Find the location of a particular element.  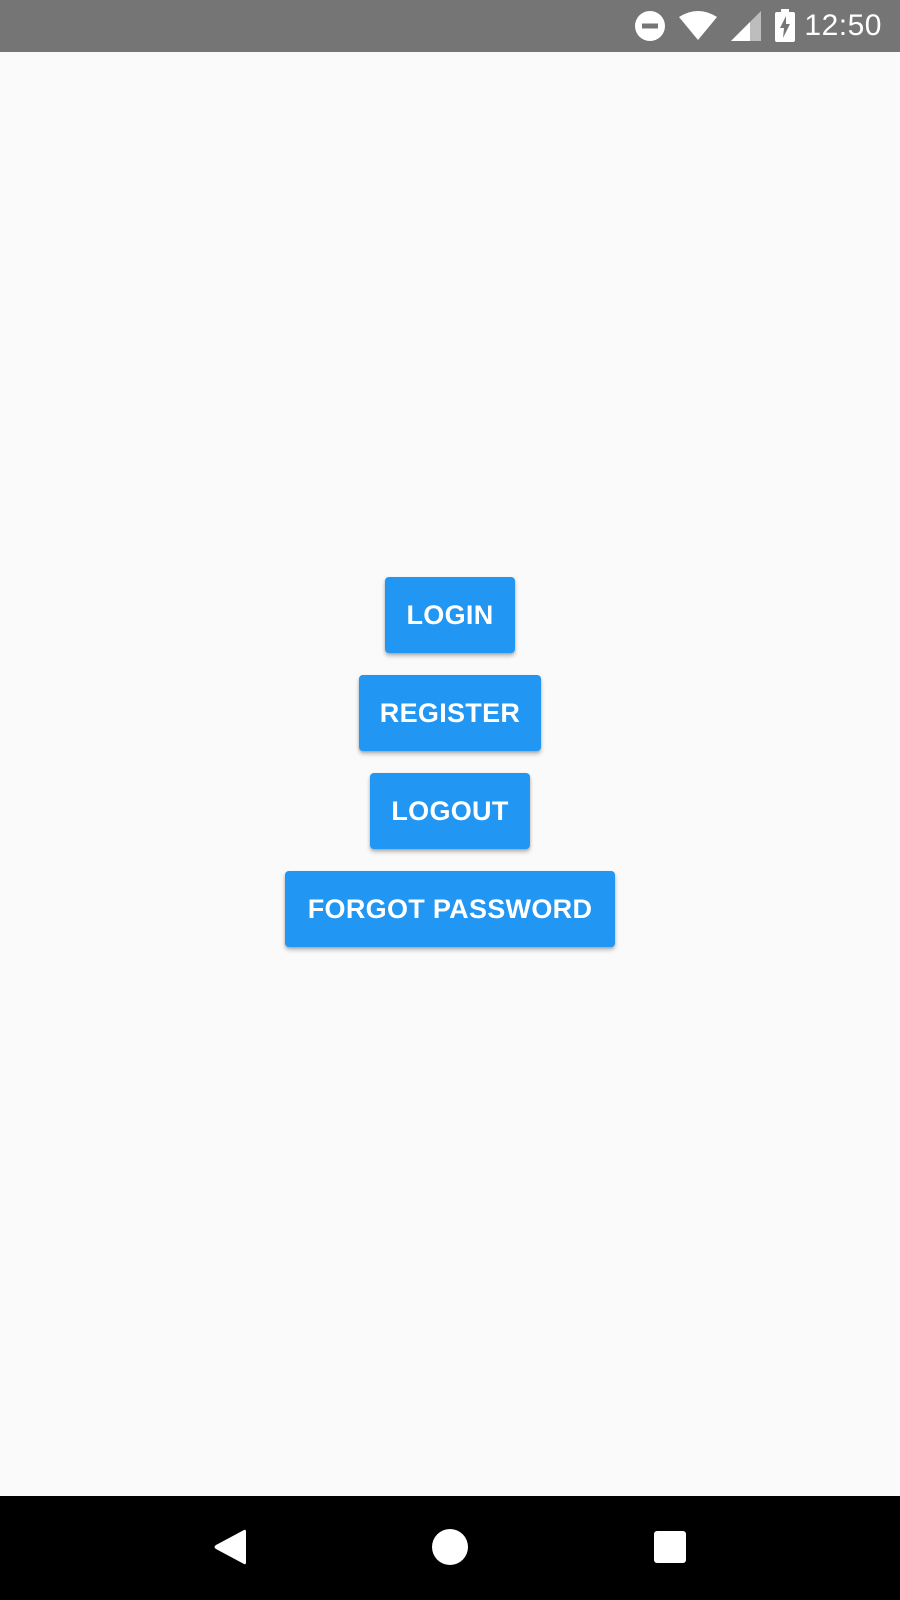

do-not-disturb-icon is located at coordinates (650, 26).